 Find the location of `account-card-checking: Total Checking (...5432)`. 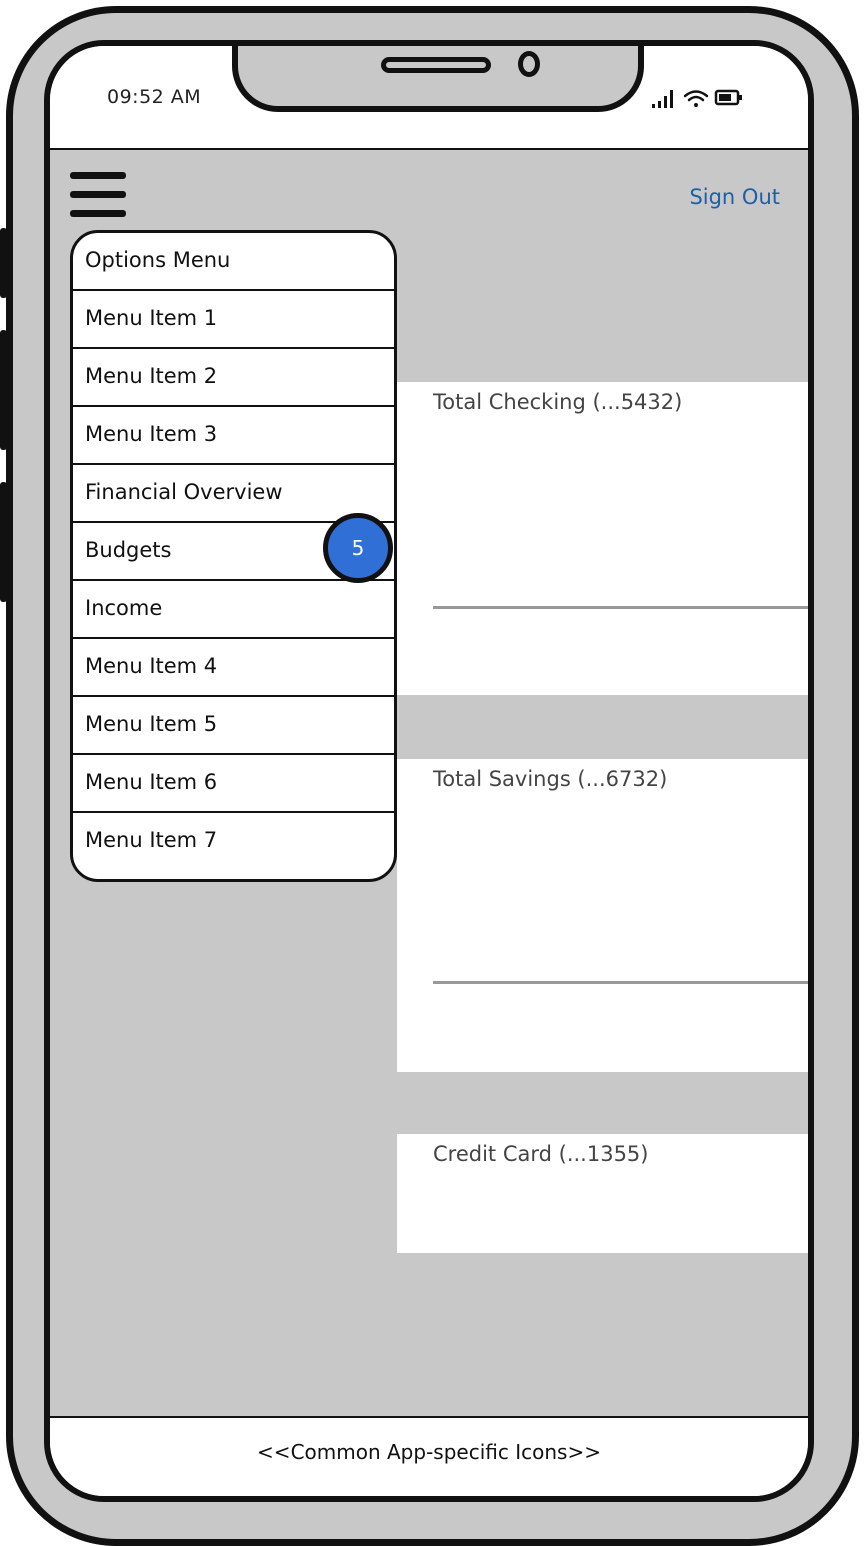

account-card-checking: Total Checking (...5432) is located at coordinates (602, 538).